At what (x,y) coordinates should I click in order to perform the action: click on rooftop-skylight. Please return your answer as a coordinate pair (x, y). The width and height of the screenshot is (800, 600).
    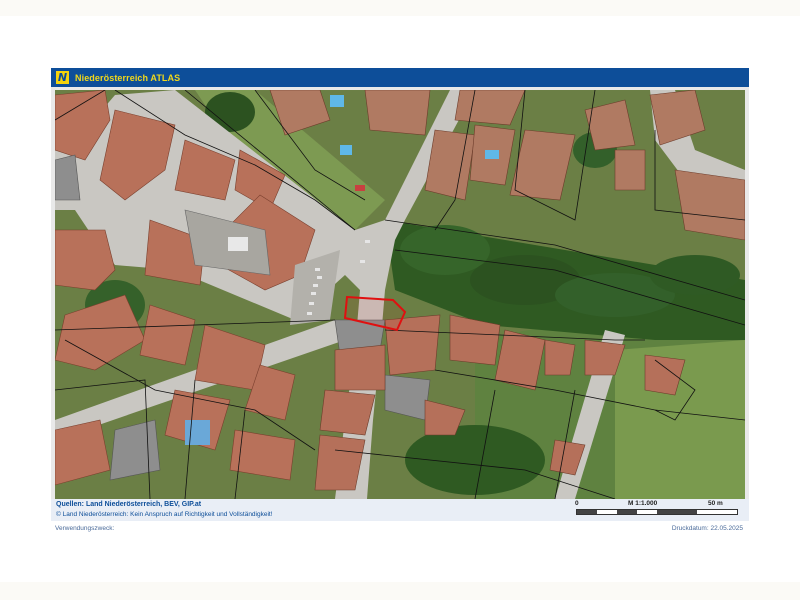
    Looking at the image, I should click on (238, 244).